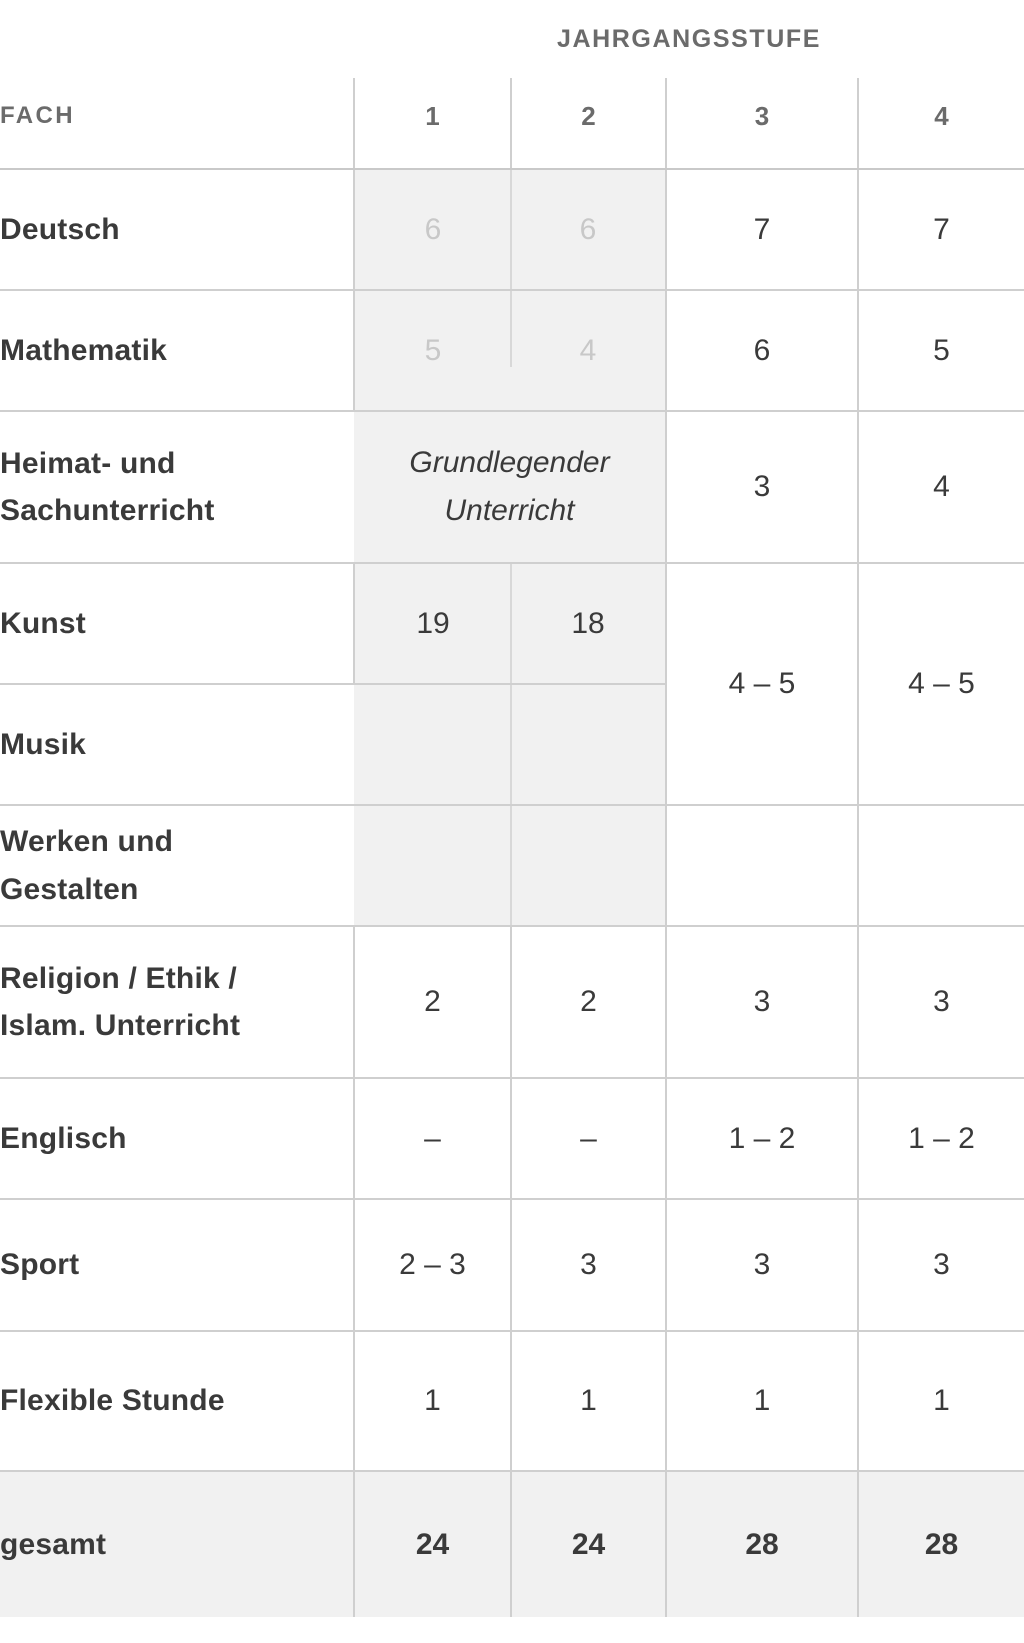 This screenshot has height=1643, width=1024. What do you see at coordinates (940, 1401) in the screenshot?
I see `cell-flexible-year-4: 1` at bounding box center [940, 1401].